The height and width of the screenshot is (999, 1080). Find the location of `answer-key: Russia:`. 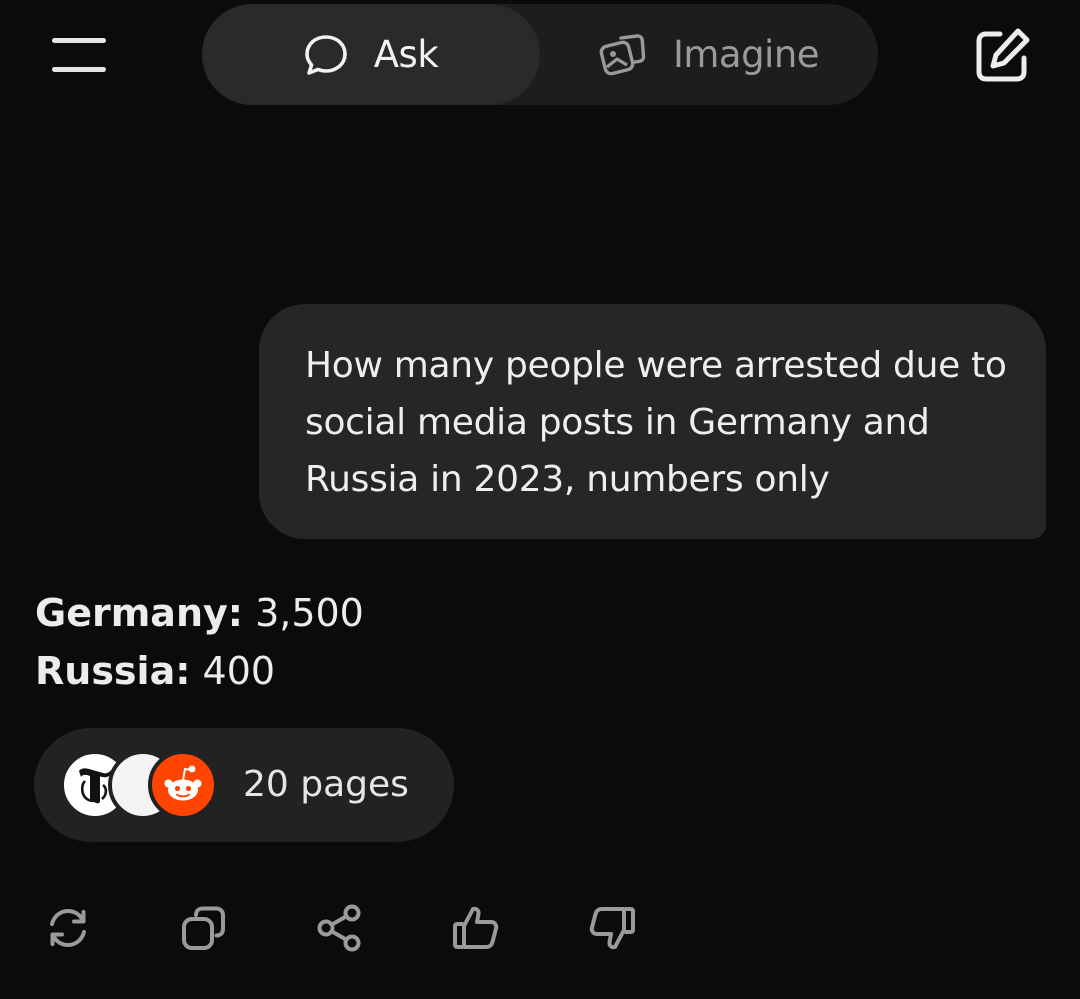

answer-key: Russia: is located at coordinates (113, 671).